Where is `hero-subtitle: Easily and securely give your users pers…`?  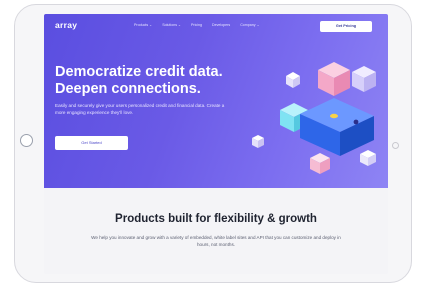
hero-subtitle: Easily and securely give your users pers… is located at coordinates (140, 109).